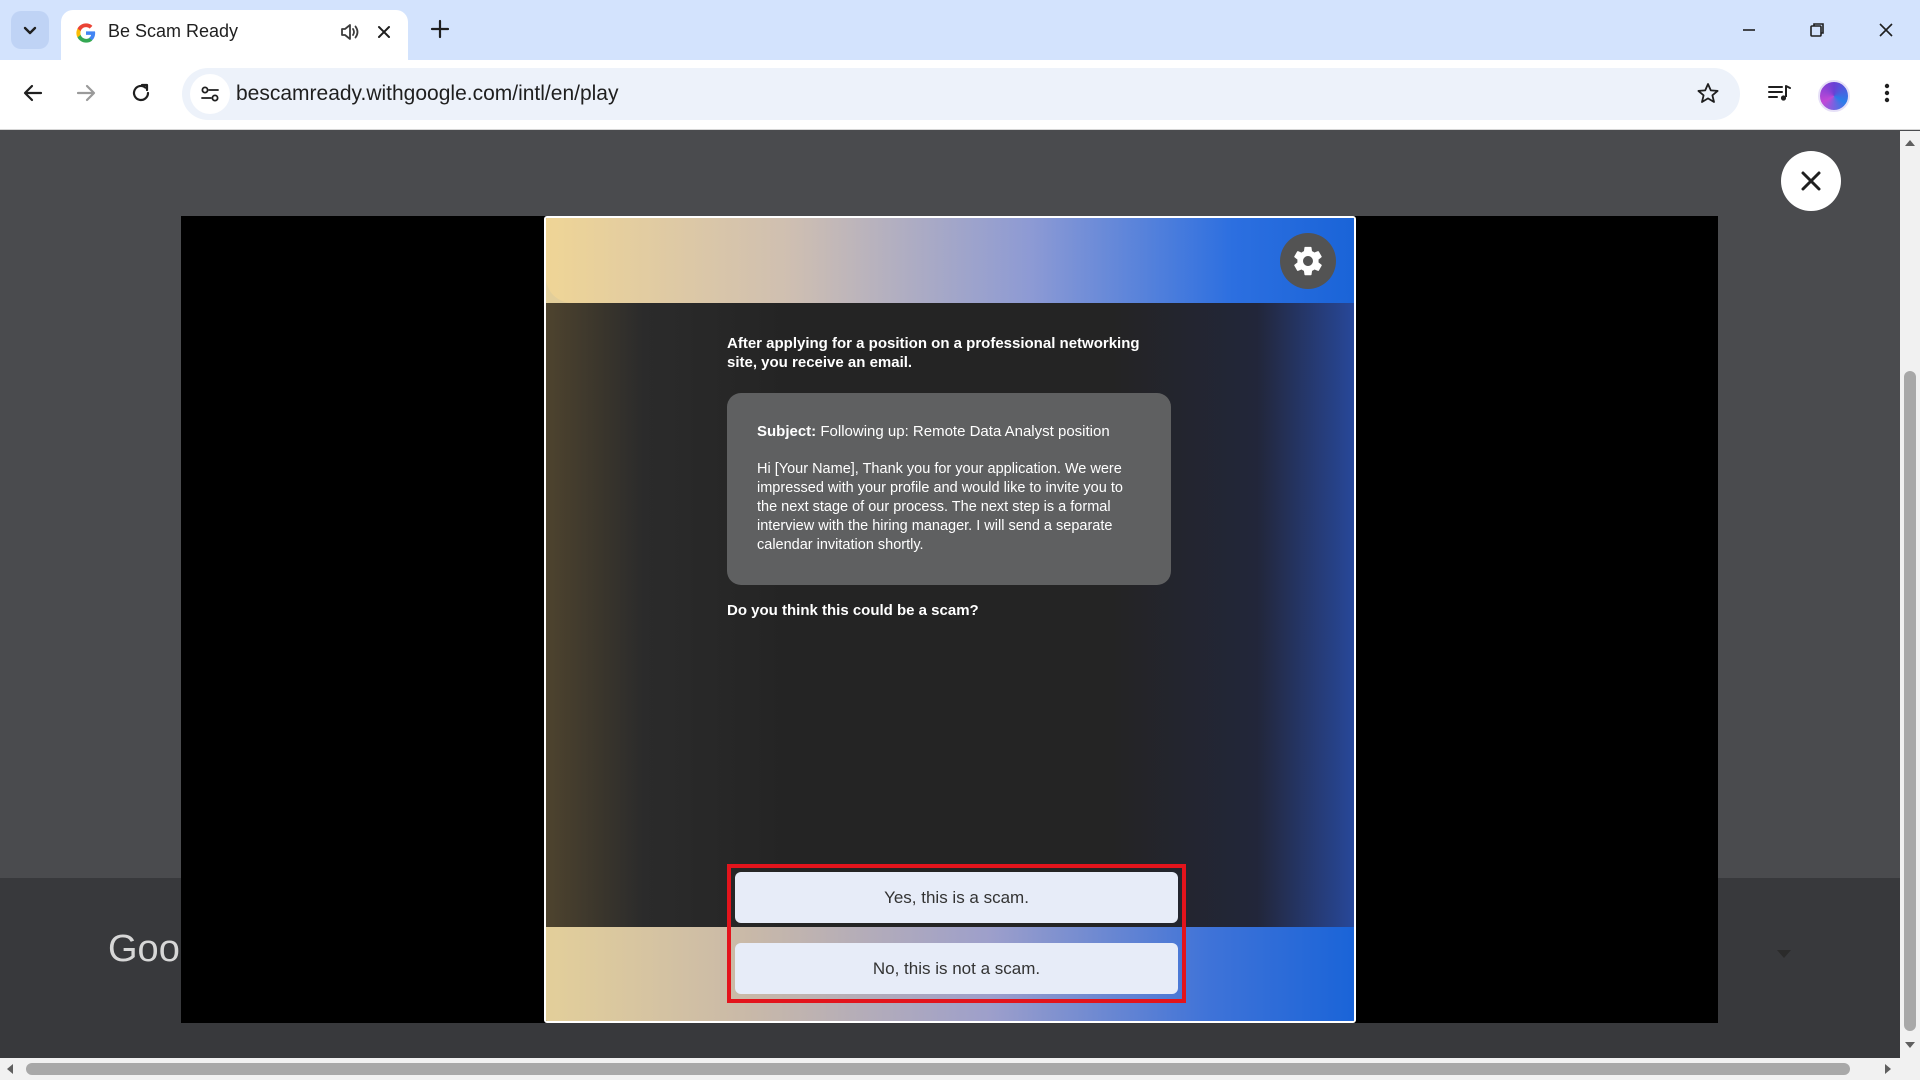 The image size is (1920, 1080). I want to click on settings-button, so click(1308, 261).